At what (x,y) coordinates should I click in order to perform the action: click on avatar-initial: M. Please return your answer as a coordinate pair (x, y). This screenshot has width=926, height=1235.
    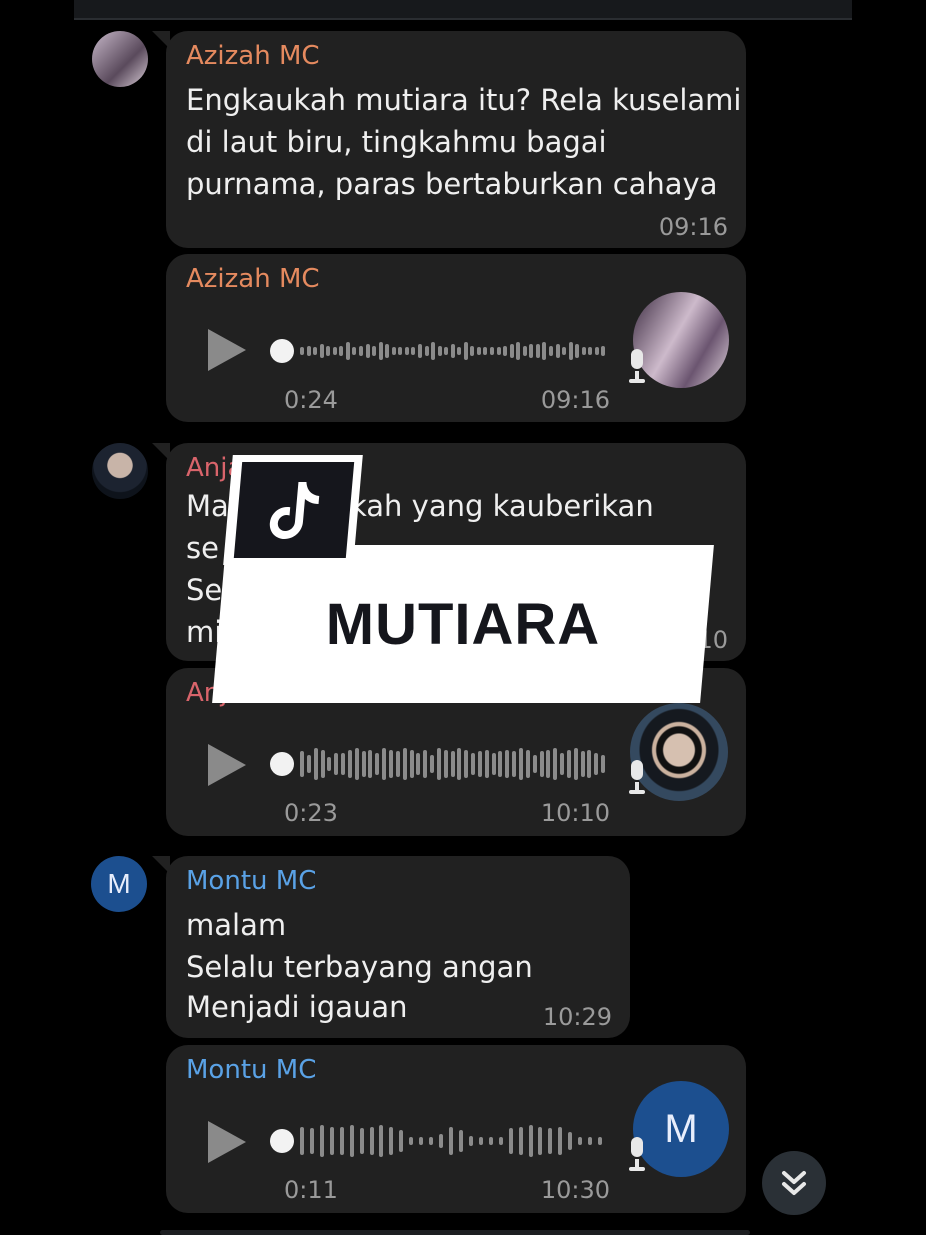
    Looking at the image, I should click on (119, 883).